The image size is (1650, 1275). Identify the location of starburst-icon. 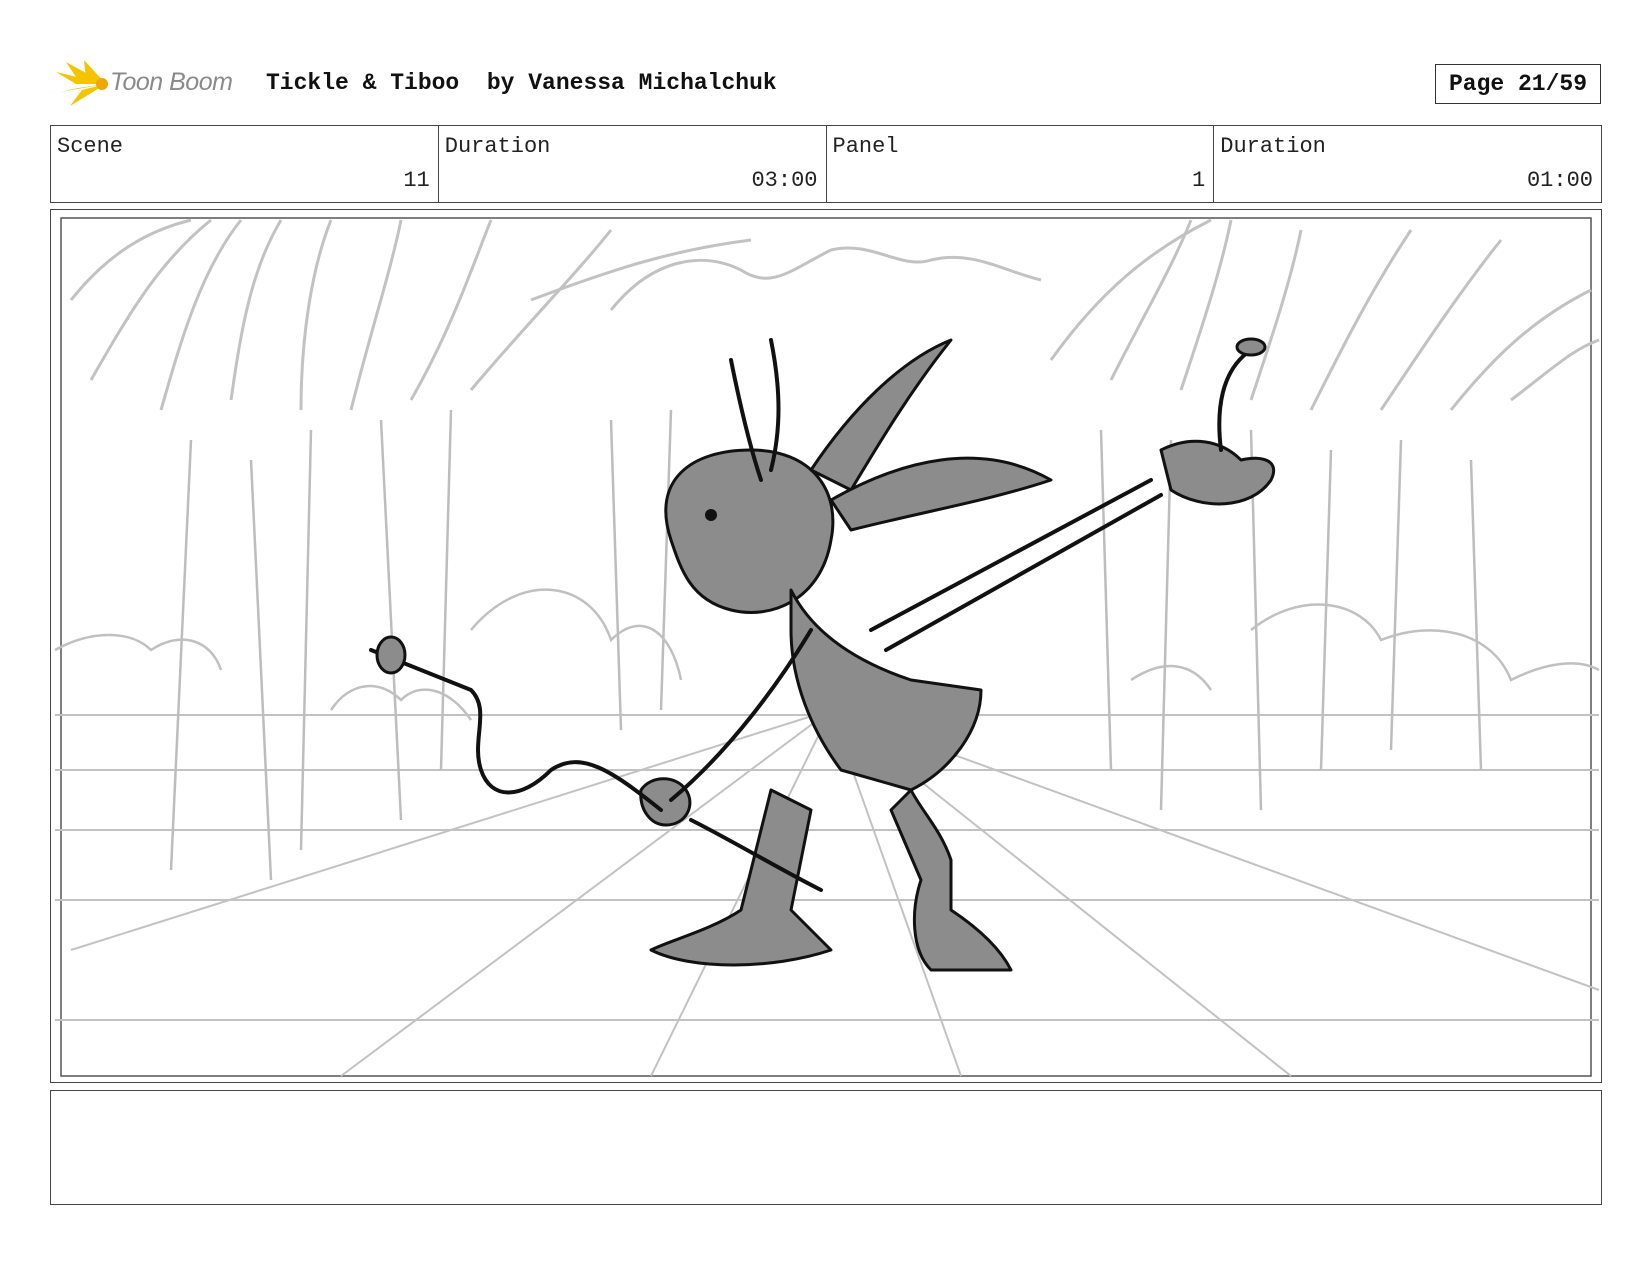
(82, 83).